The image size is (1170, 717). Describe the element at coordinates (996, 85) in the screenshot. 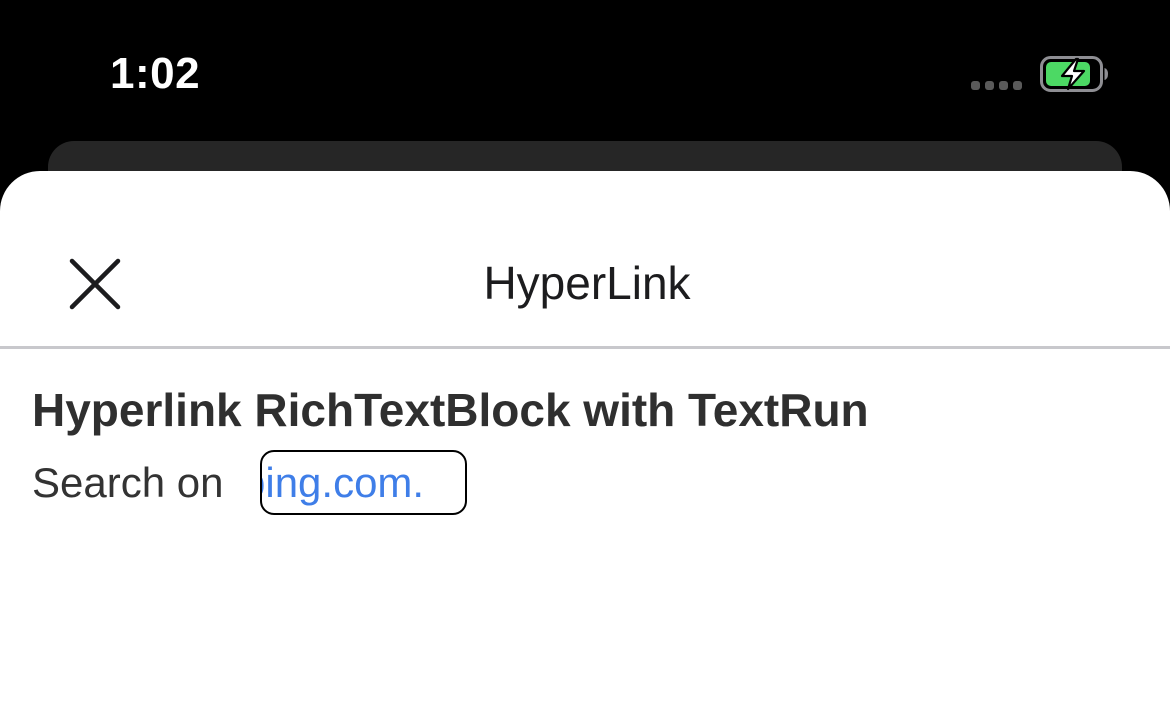

I see `signal-dots-icon` at that location.